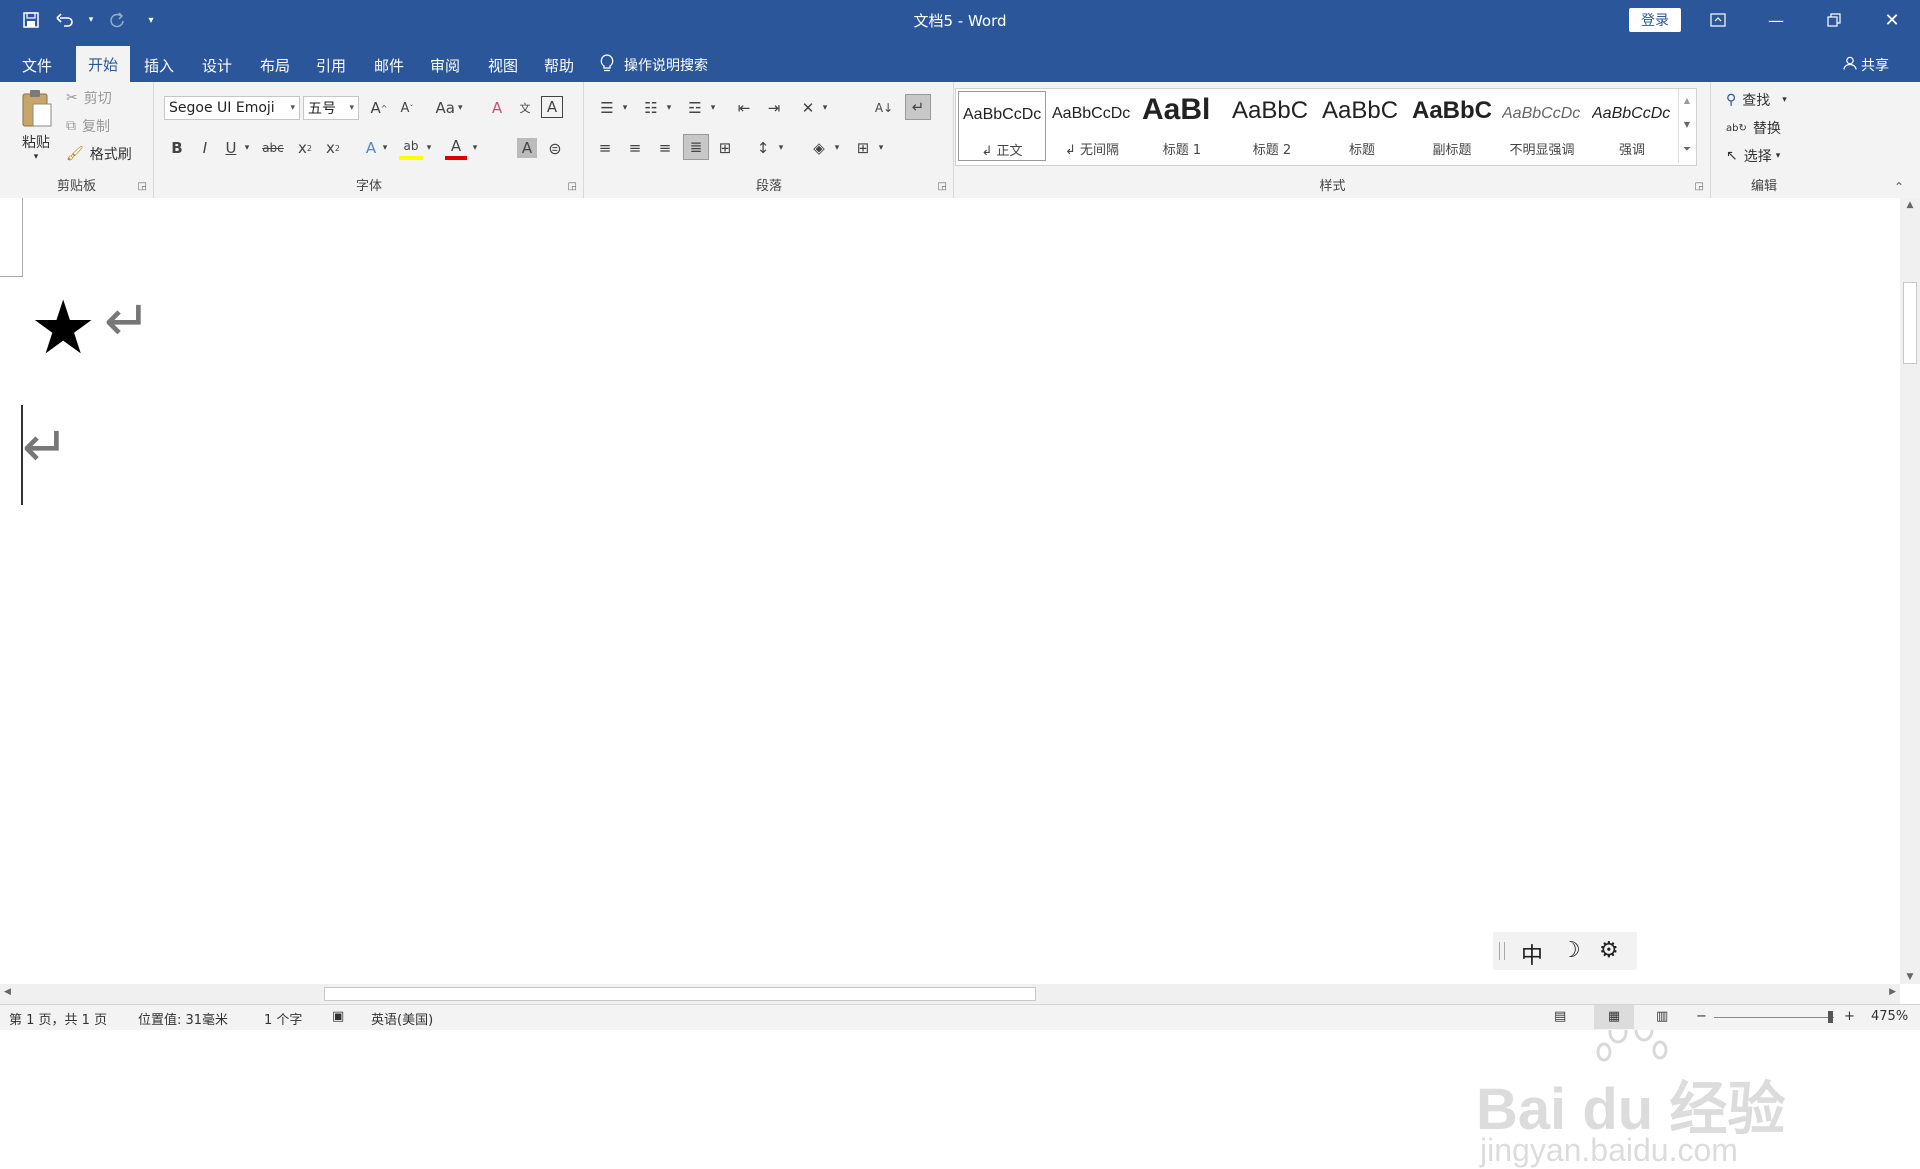 The width and height of the screenshot is (1920, 1169). Describe the element at coordinates (159, 65) in the screenshot. I see `tab-insert: 插入` at that location.